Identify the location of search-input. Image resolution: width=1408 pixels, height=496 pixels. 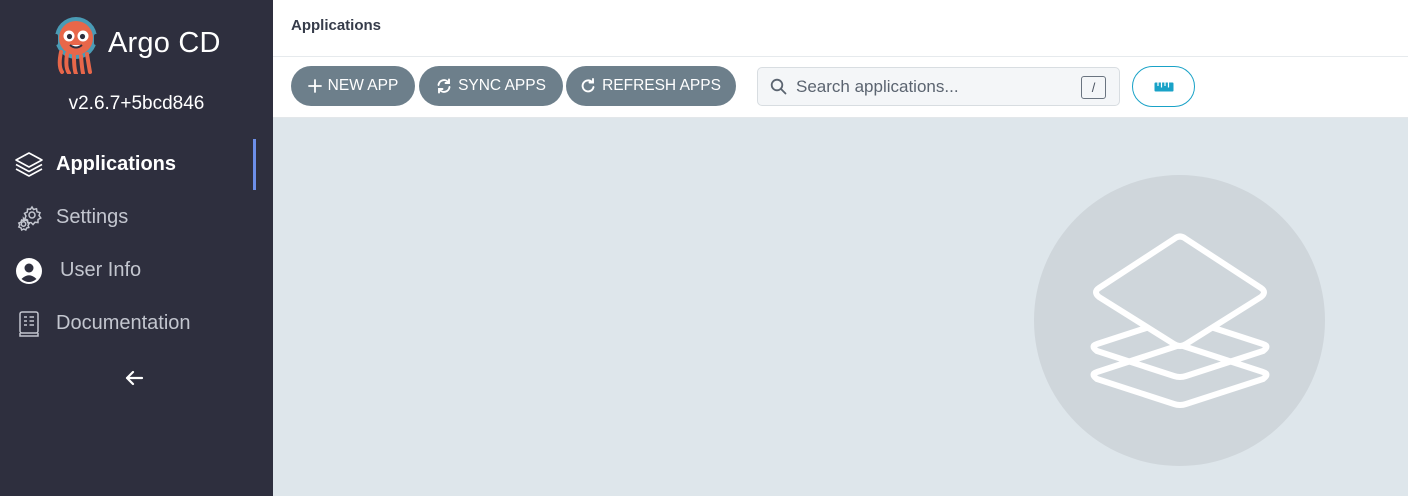
(931, 86).